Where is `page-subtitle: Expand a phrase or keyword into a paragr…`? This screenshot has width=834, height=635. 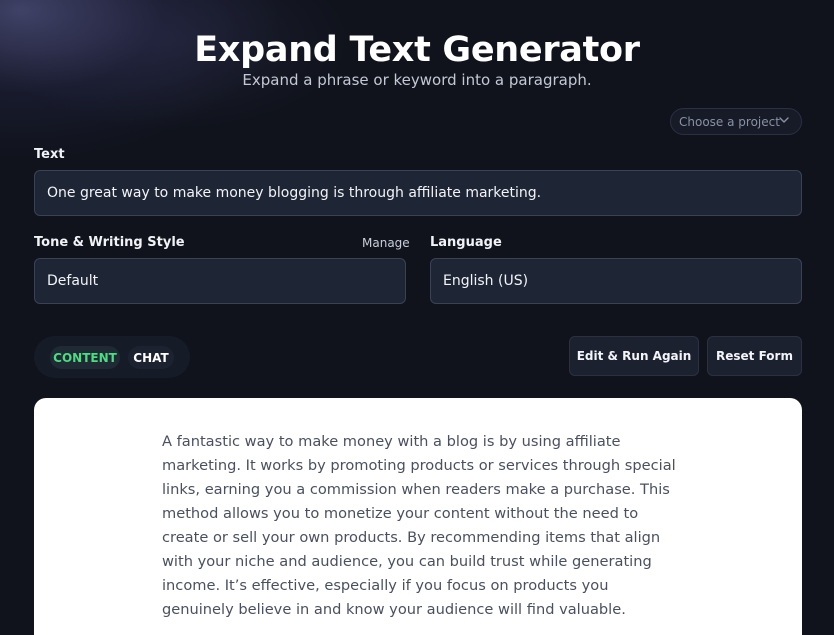 page-subtitle: Expand a phrase or keyword into a paragr… is located at coordinates (417, 80).